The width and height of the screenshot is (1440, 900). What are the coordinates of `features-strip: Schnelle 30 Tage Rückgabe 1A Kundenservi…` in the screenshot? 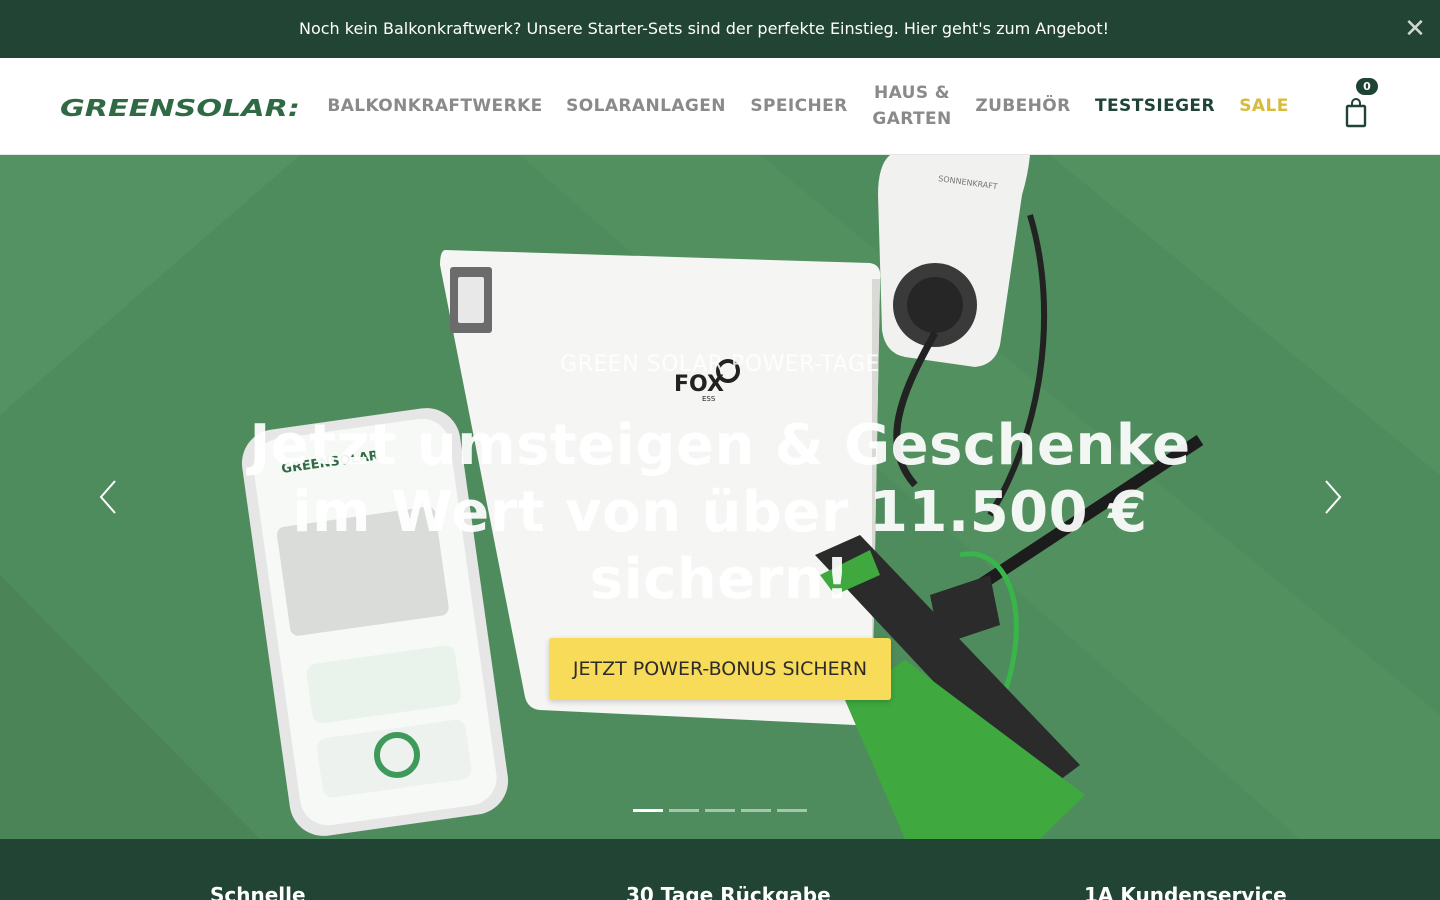 It's located at (720, 869).